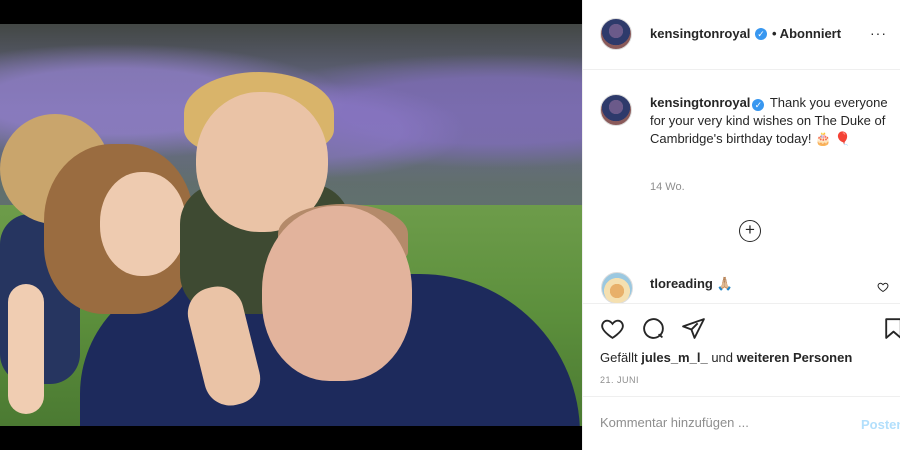  Describe the element at coordinates (619, 380) in the screenshot. I see `post-date: 21. JUNI` at that location.